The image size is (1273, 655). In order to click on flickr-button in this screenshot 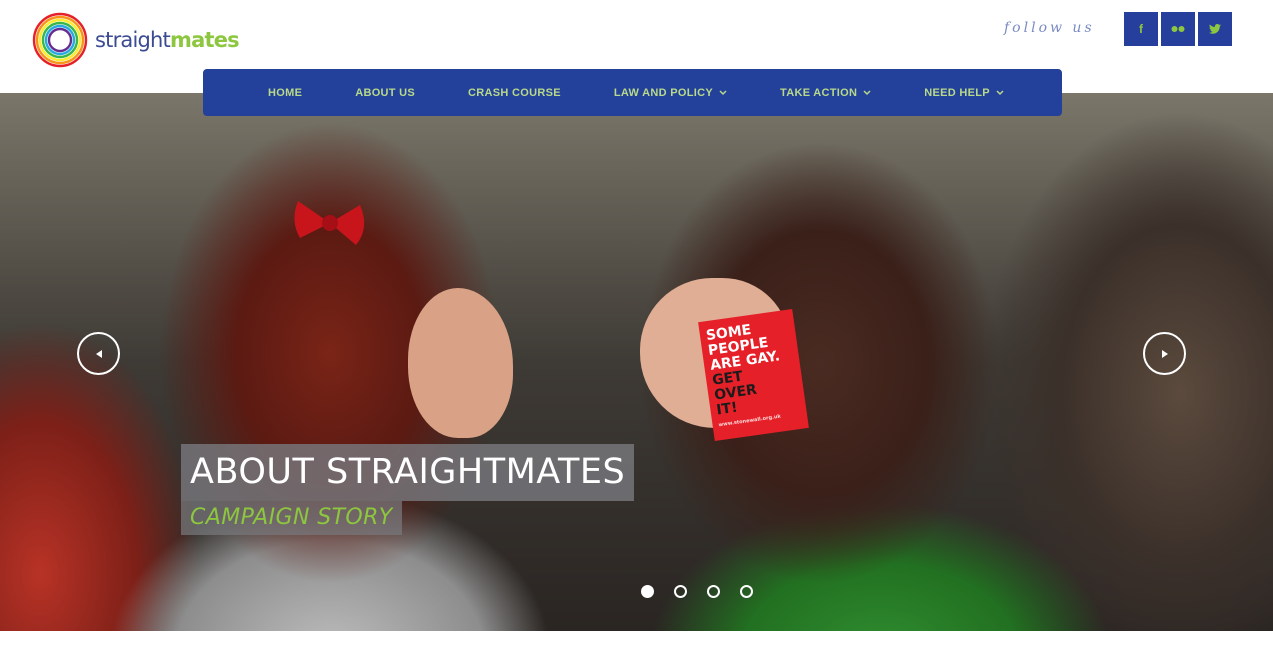, I will do `click(1178, 29)`.